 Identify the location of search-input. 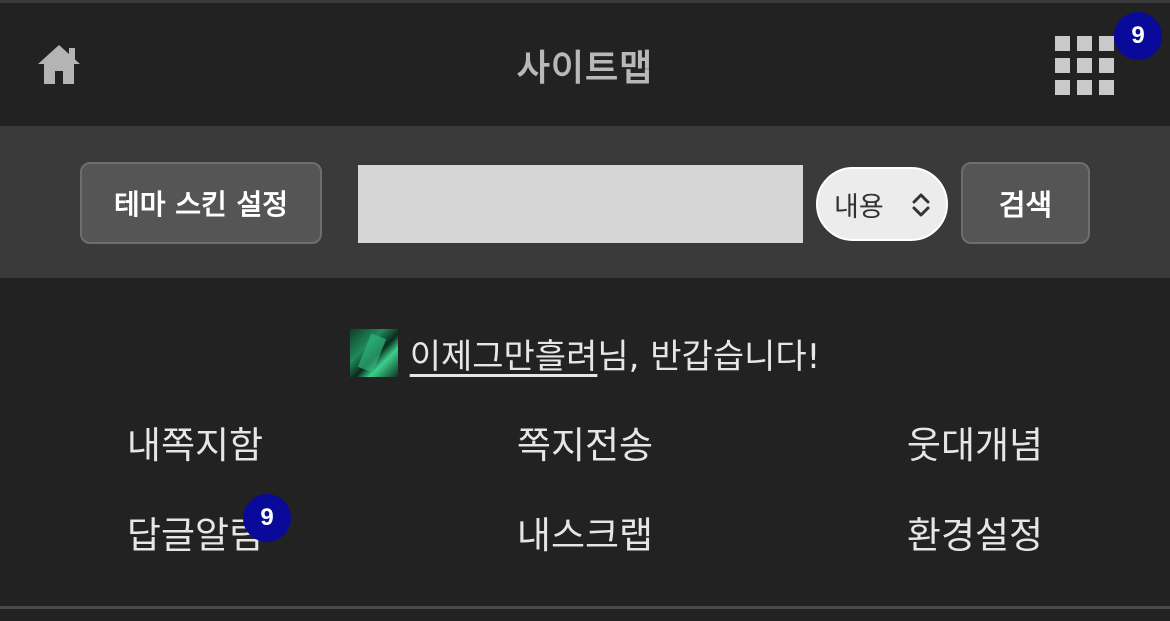
(580, 204).